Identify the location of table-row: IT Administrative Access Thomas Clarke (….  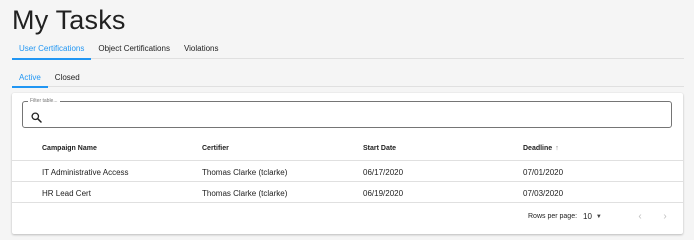
(347, 172).